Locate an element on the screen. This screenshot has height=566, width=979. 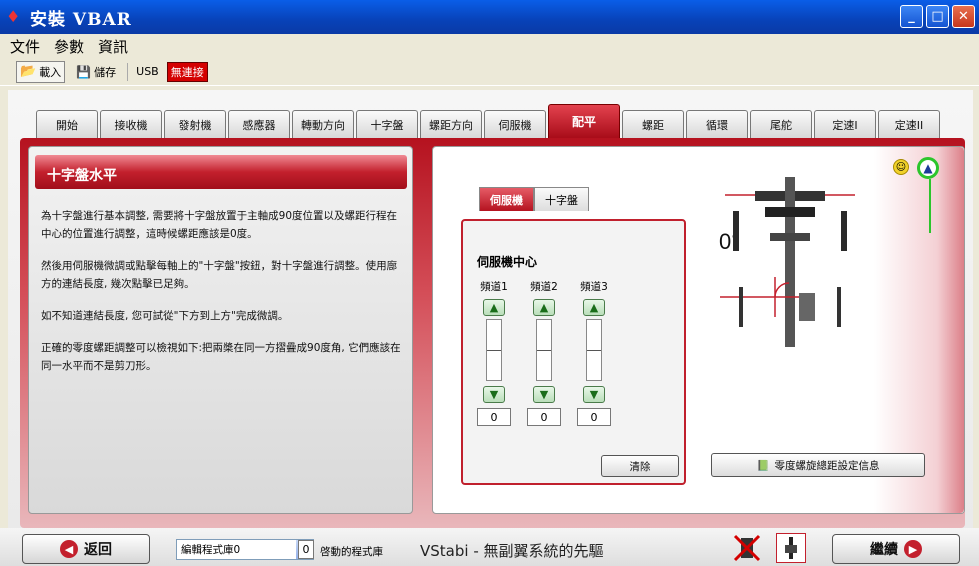
floppy-icon: 💾 is located at coordinates (84, 71).